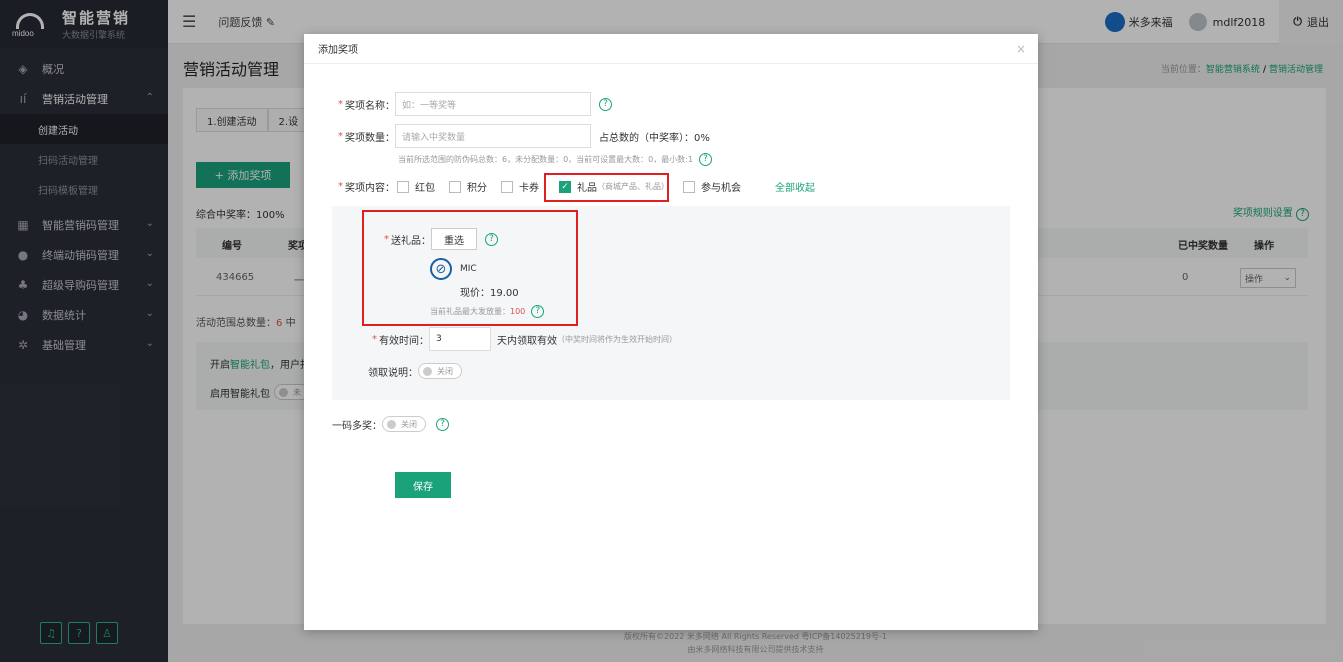 This screenshot has height=662, width=1343. Describe the element at coordinates (416, 186) in the screenshot. I see `option-redpacket: 红包` at that location.